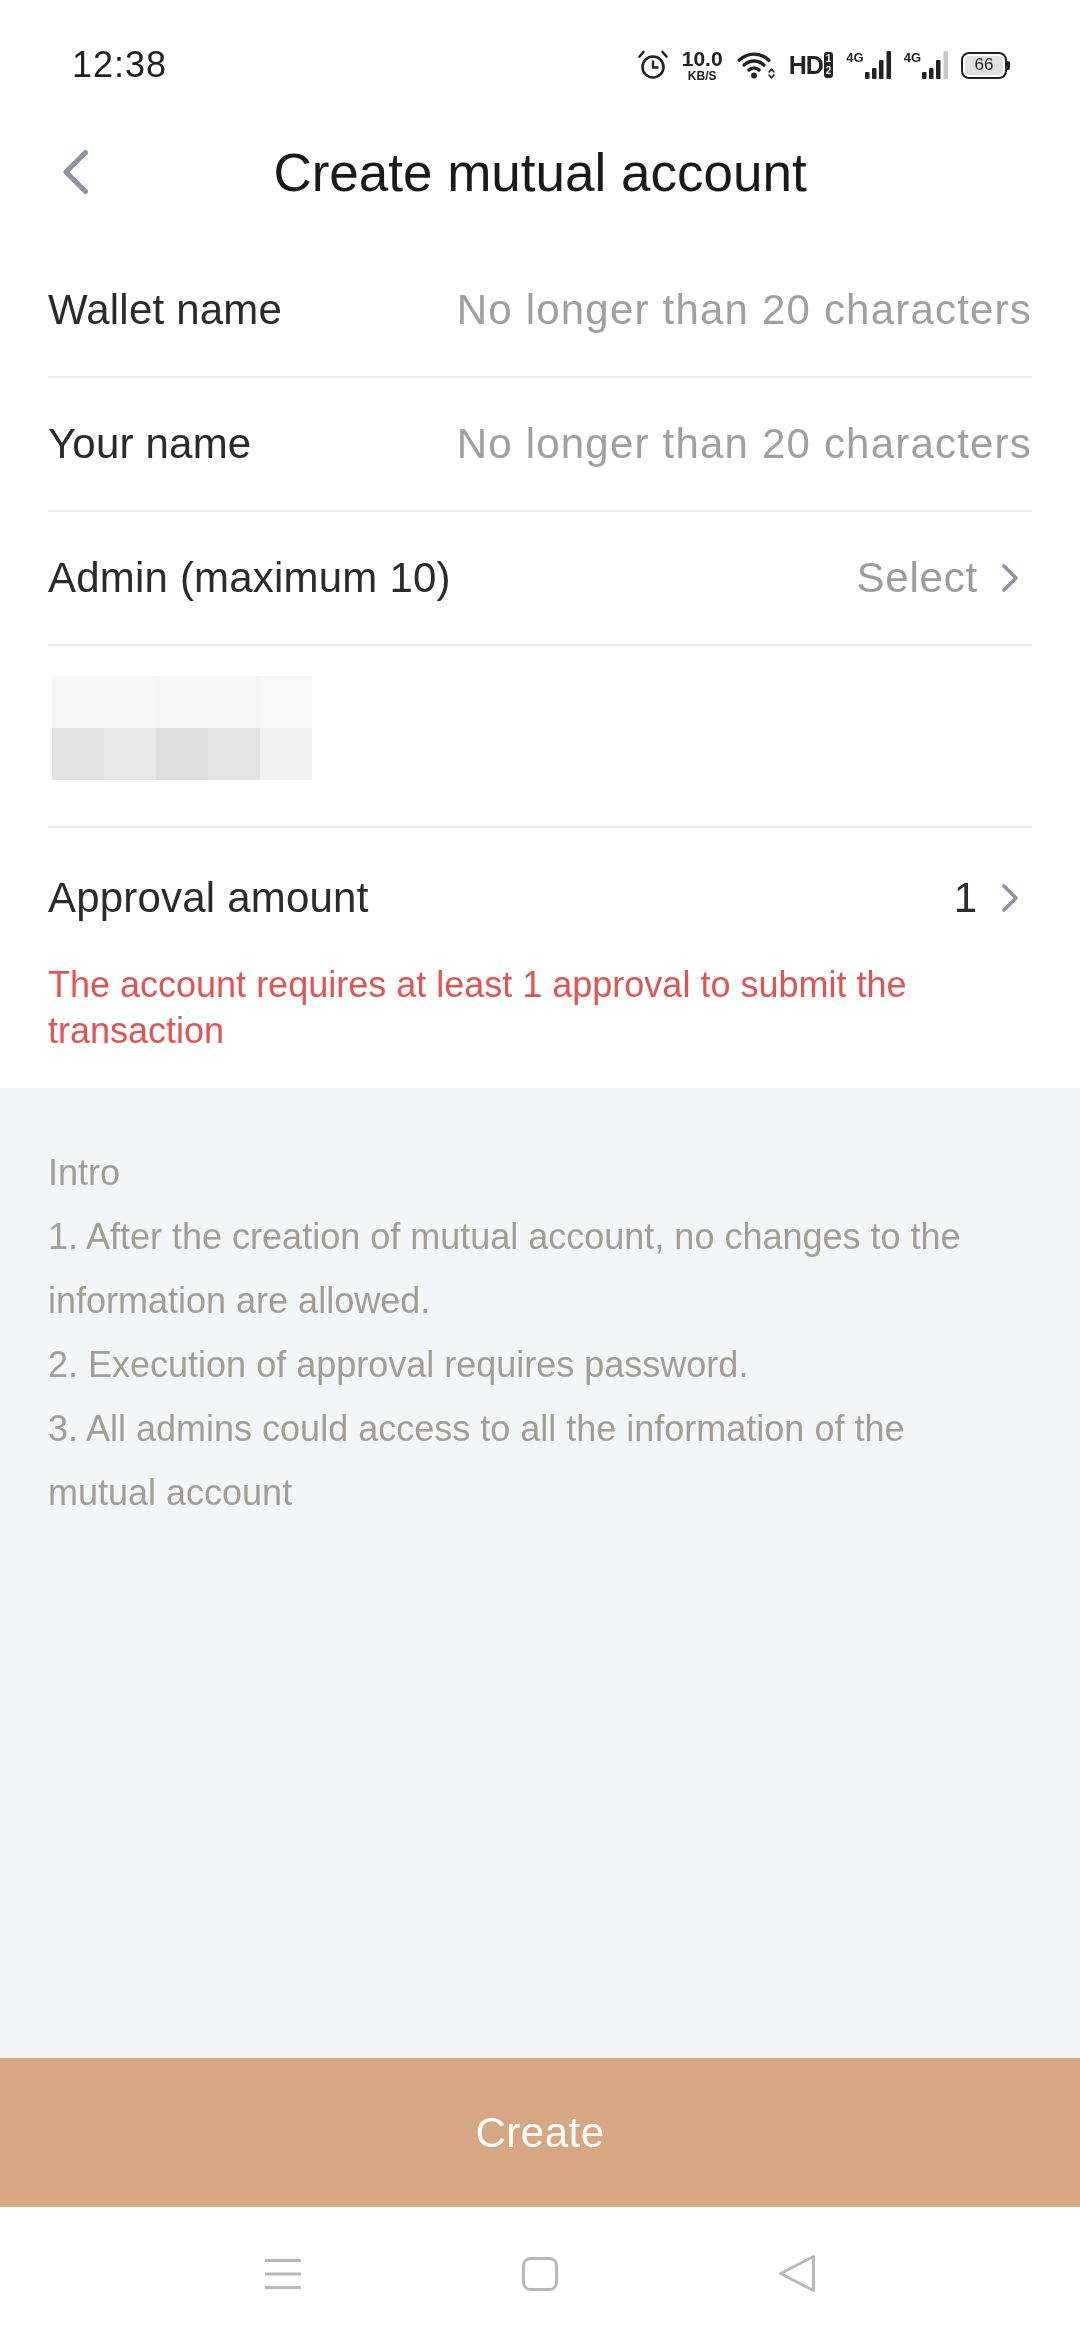 This screenshot has height=2340, width=1080. What do you see at coordinates (805, 65) in the screenshot?
I see `hd-label: HD` at bounding box center [805, 65].